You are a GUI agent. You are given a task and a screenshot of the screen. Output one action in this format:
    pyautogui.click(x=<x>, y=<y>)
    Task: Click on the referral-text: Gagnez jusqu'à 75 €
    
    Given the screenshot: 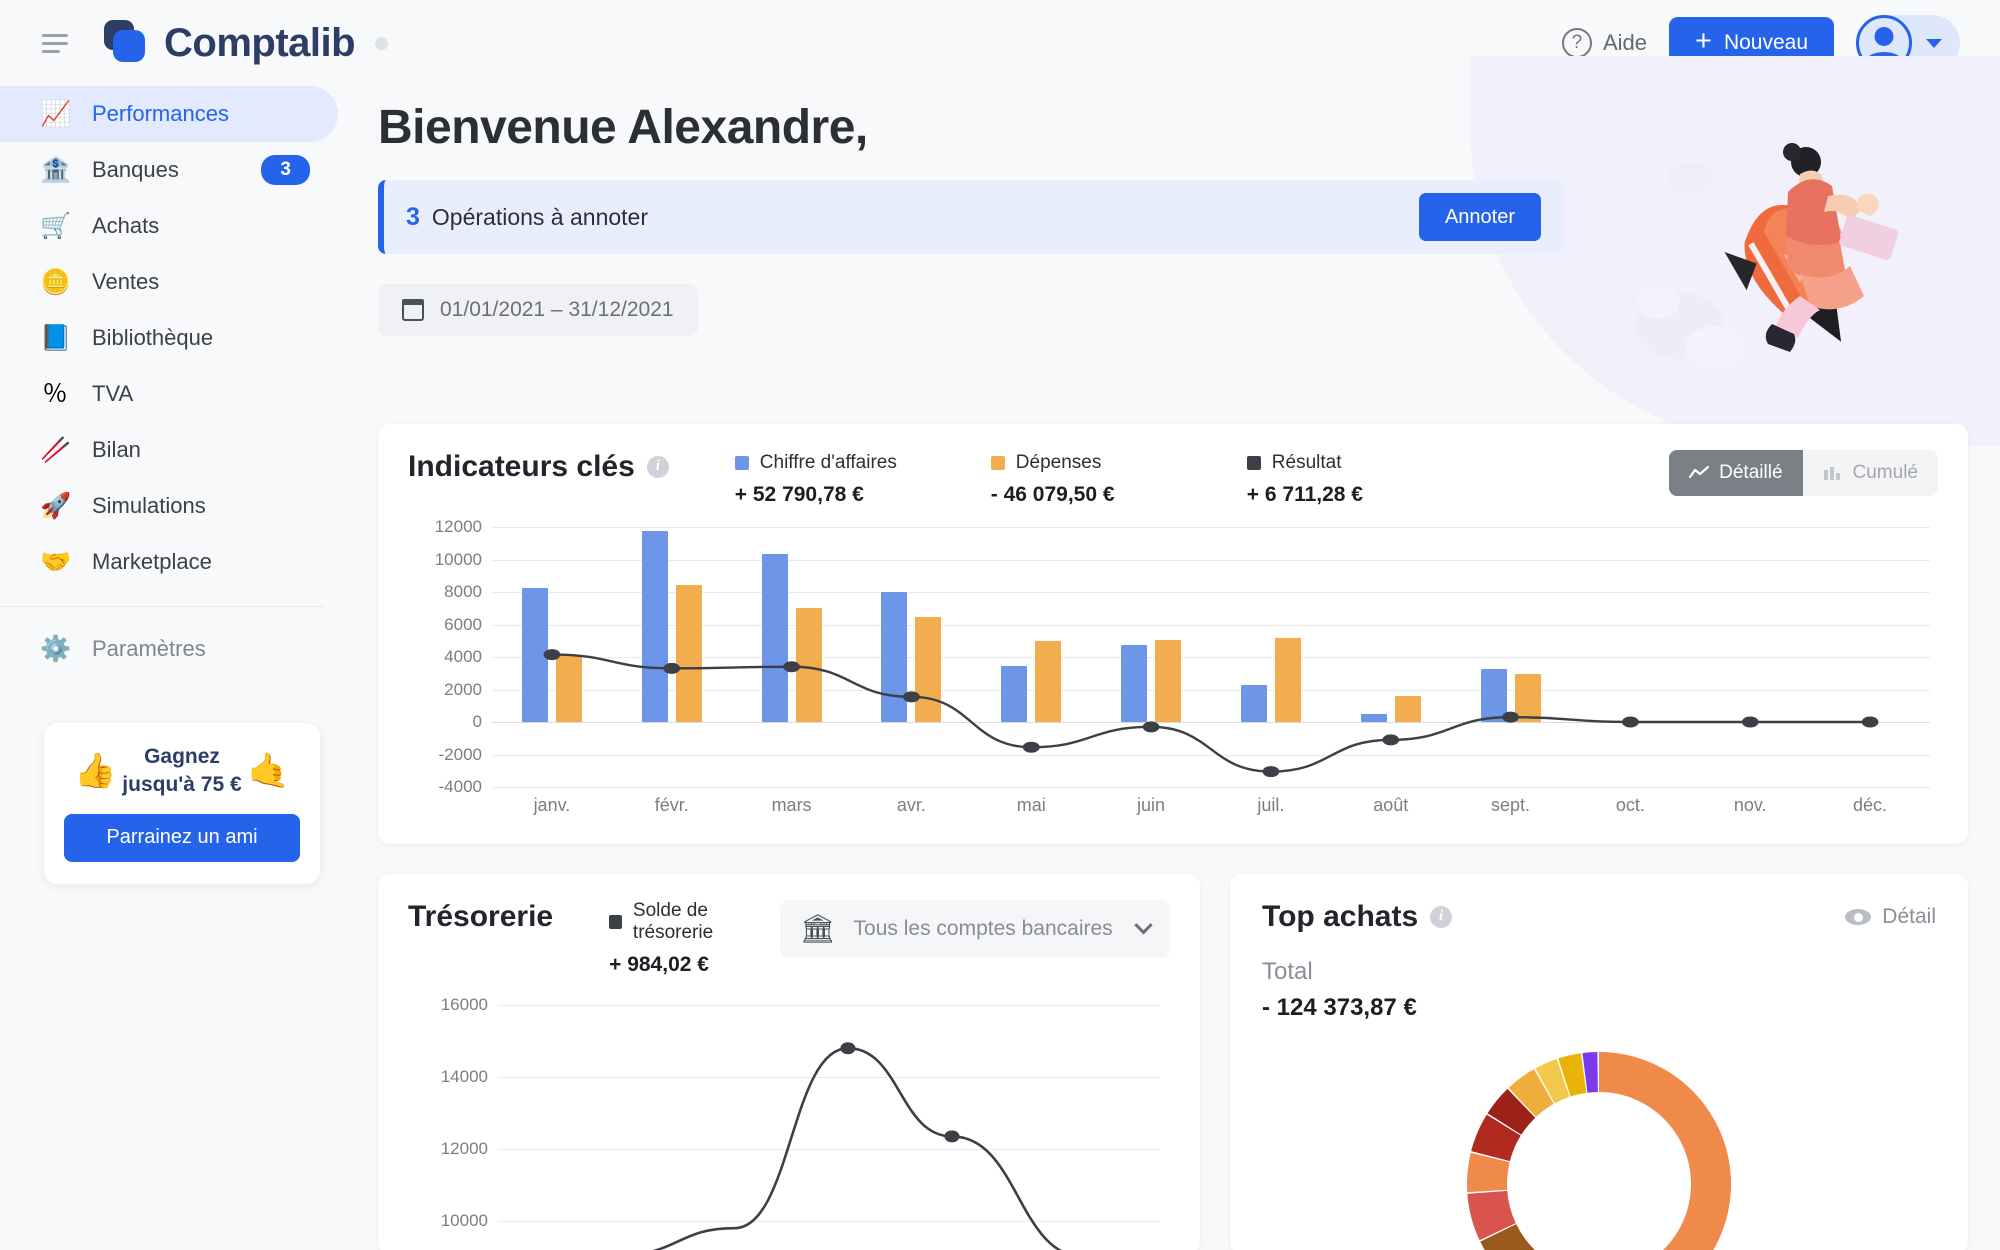 What is the action you would take?
    pyautogui.click(x=181, y=771)
    